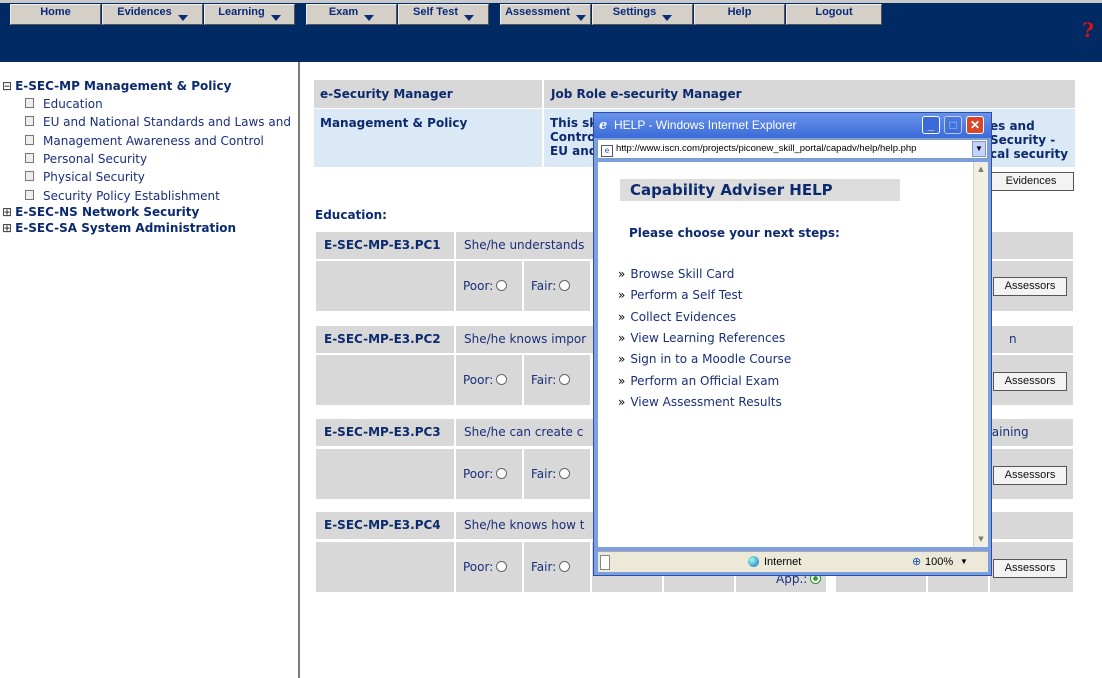 This screenshot has width=1102, height=678. I want to click on nav-learning: Learning, so click(249, 14).